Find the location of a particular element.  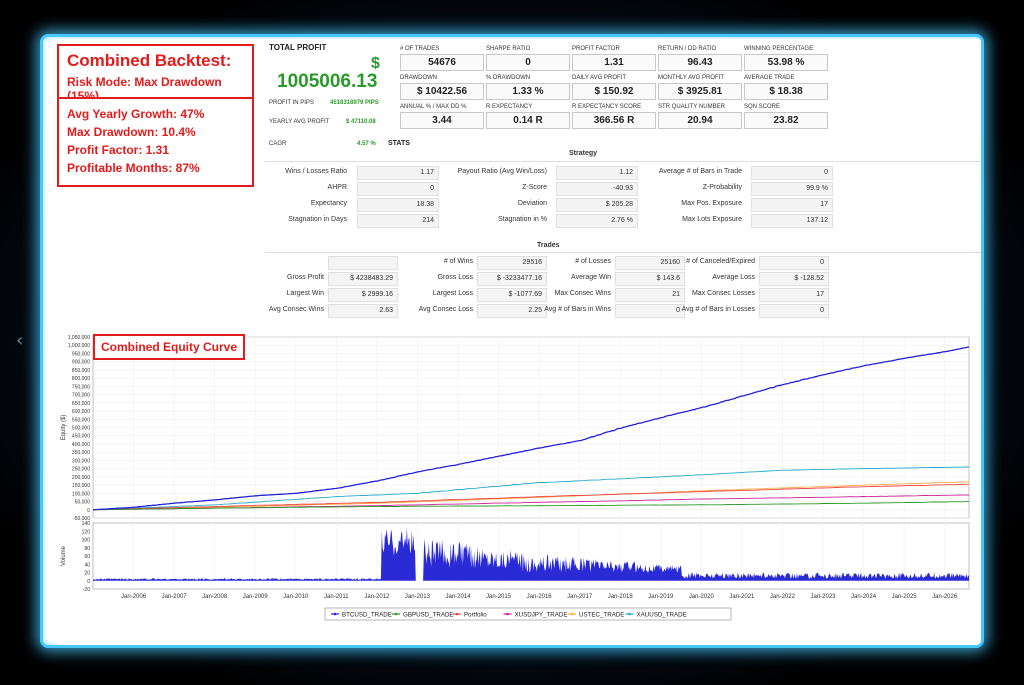

legend-item: Portfolio is located at coordinates (475, 615).